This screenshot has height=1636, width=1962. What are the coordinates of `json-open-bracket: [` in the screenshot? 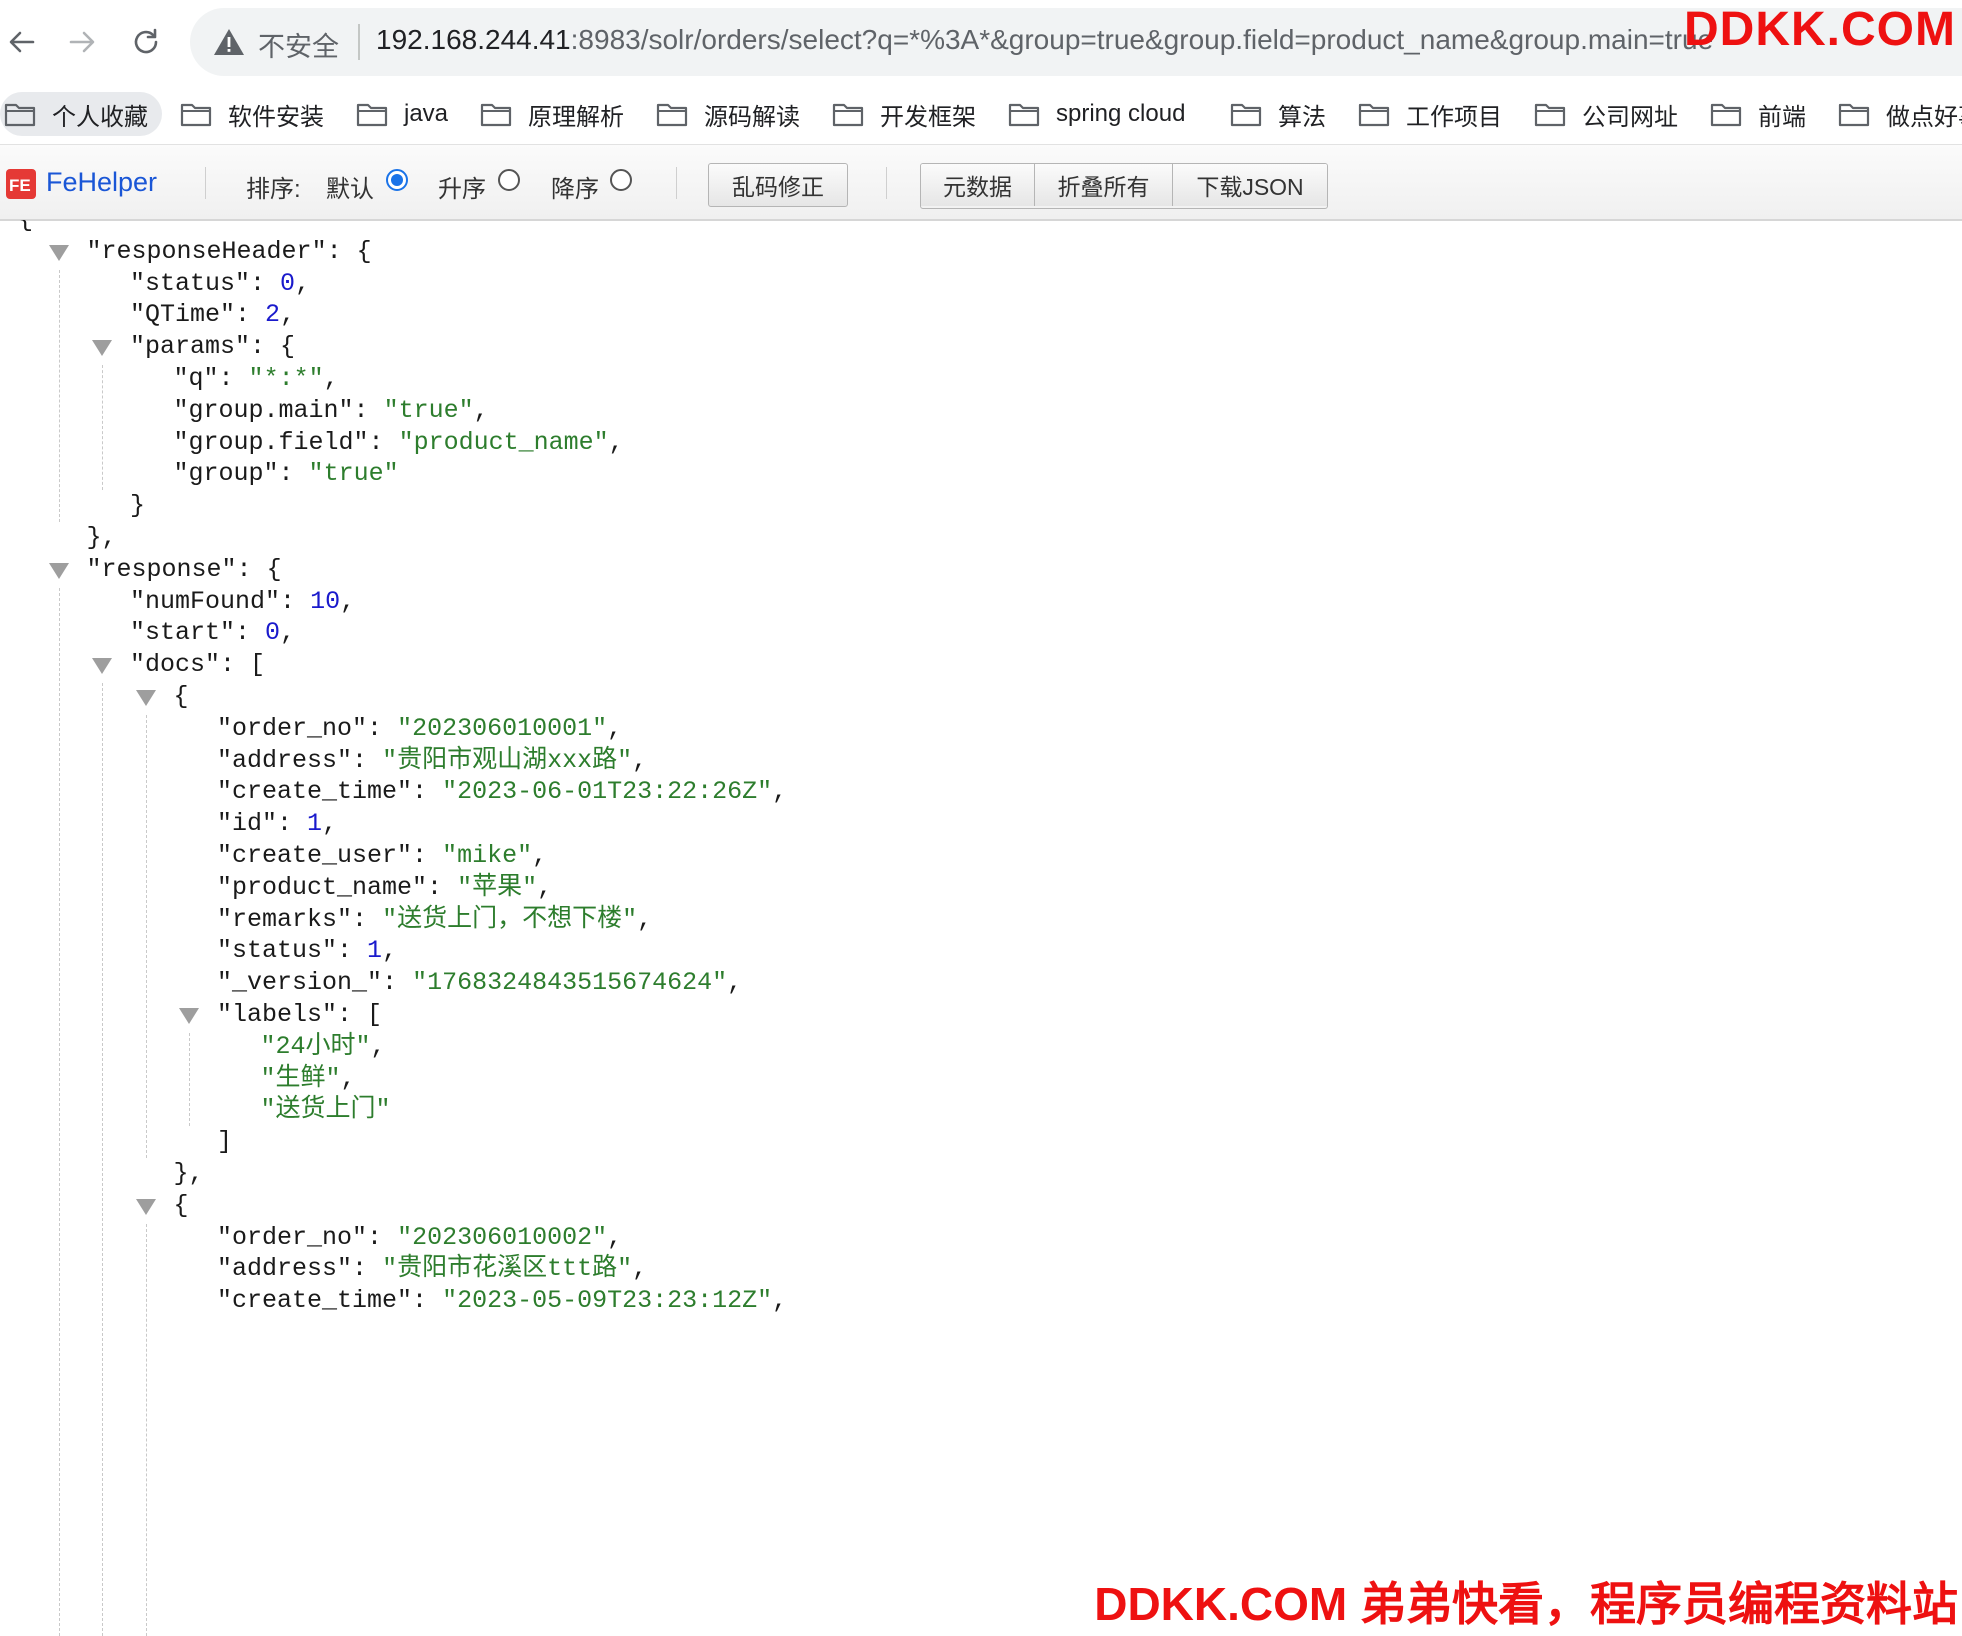 It's located at (258, 665).